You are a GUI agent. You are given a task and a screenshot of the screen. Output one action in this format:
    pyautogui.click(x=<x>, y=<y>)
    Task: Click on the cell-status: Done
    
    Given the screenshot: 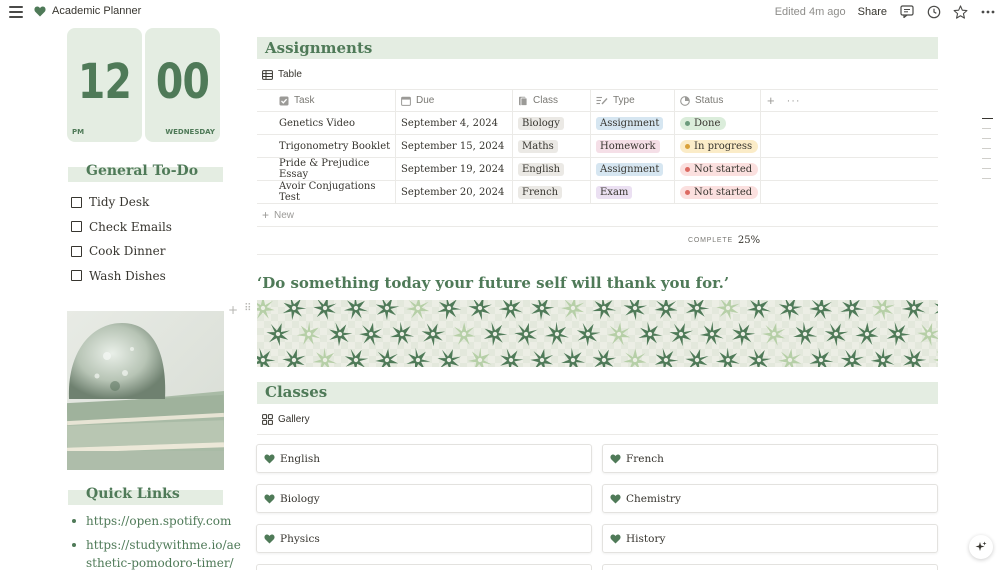 What is the action you would take?
    pyautogui.click(x=718, y=123)
    